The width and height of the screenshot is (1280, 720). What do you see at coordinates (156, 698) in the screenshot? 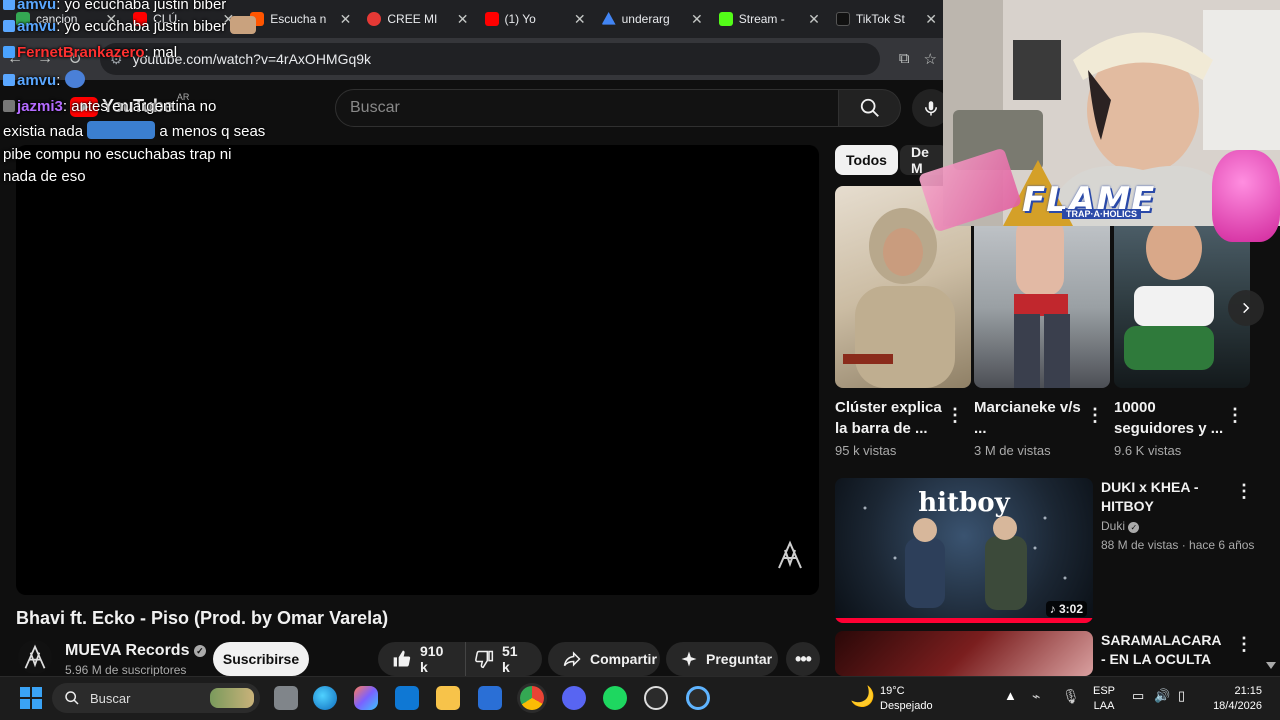
I see `taskbar-search: Buscar` at bounding box center [156, 698].